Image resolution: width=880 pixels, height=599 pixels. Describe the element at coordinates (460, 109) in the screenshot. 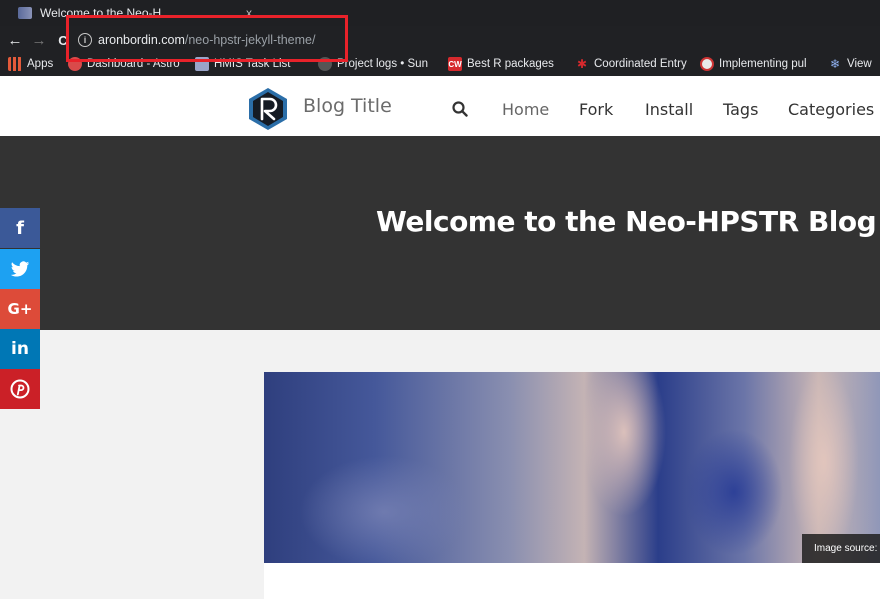

I see `search-icon` at that location.